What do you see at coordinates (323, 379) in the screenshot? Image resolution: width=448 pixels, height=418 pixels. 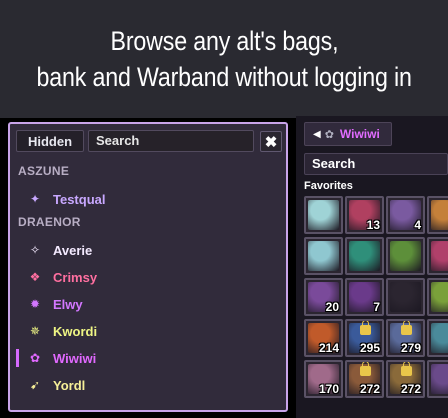 I see `item-slot: 170` at bounding box center [323, 379].